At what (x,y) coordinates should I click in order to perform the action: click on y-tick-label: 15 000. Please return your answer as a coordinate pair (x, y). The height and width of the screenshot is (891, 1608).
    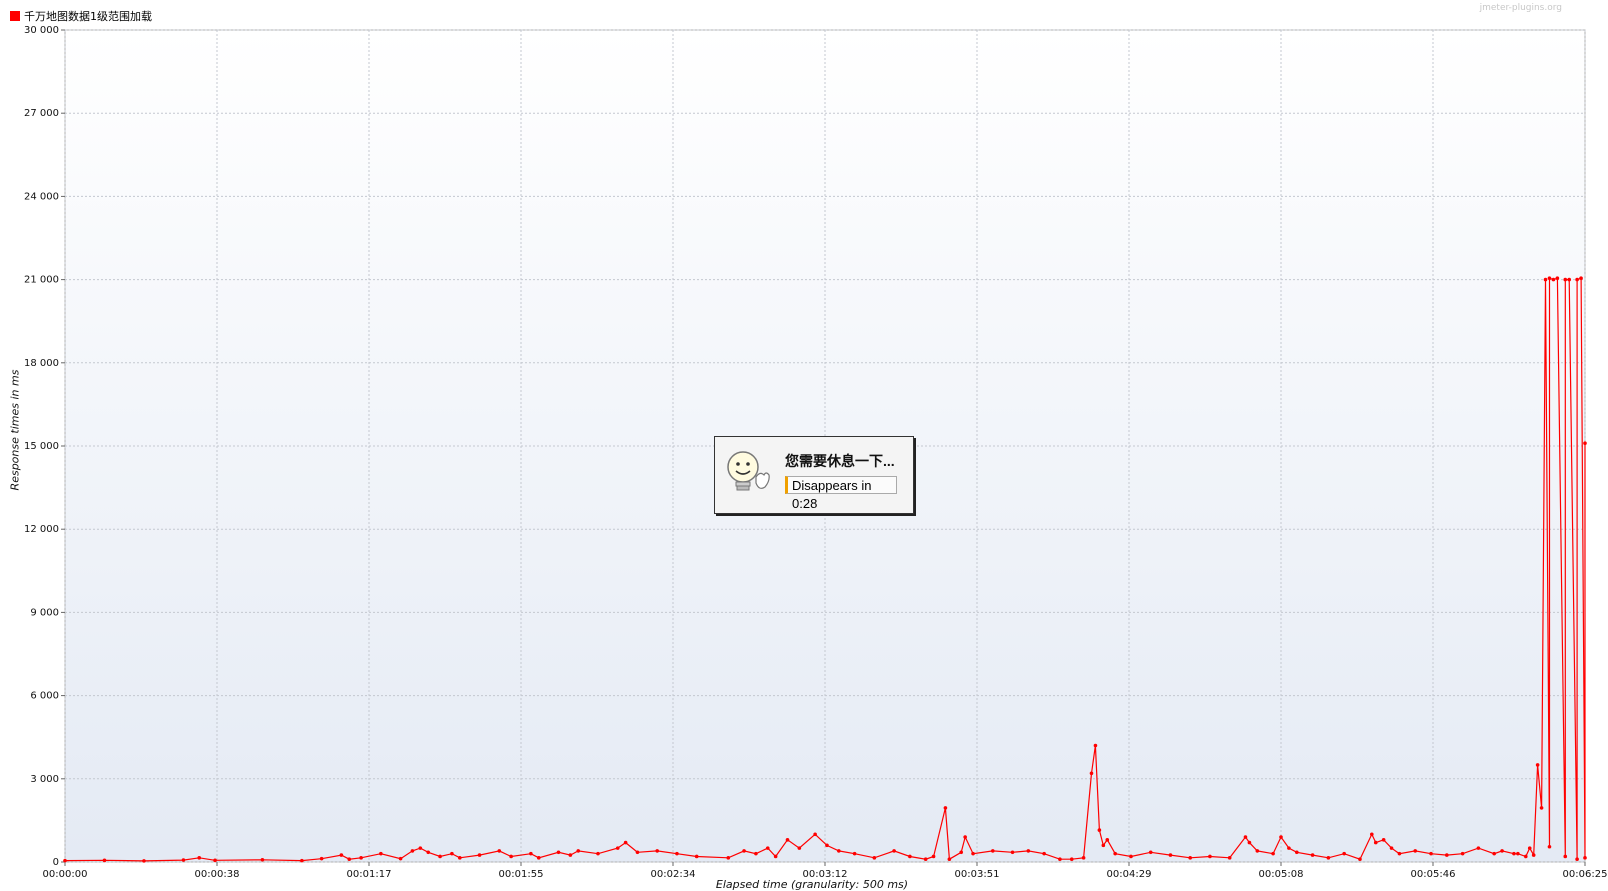
    Looking at the image, I should click on (41, 446).